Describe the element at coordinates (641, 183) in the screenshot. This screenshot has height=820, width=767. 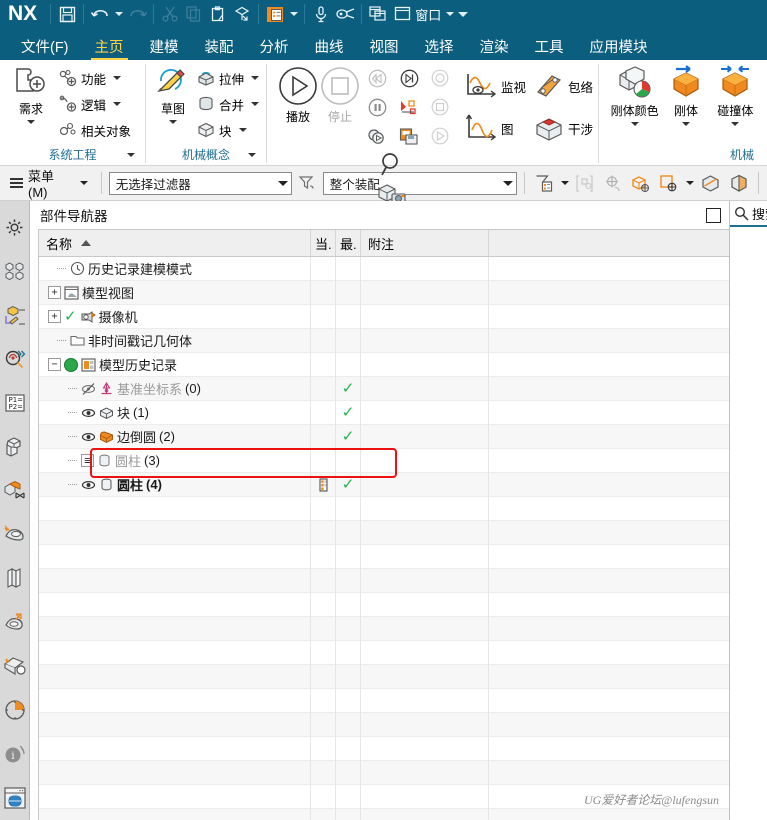
I see `select-solid-icon` at that location.